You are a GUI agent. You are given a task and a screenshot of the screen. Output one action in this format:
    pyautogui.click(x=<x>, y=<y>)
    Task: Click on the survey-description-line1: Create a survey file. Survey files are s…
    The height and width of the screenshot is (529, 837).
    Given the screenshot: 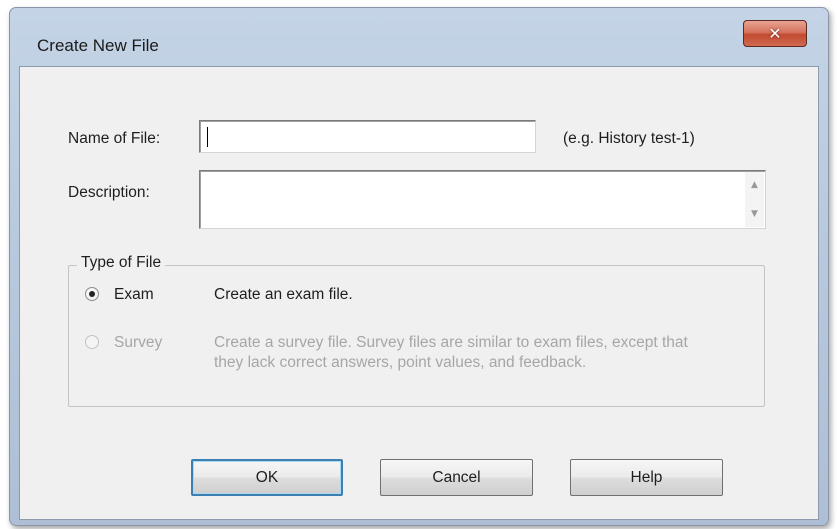 What is the action you would take?
    pyautogui.click(x=451, y=342)
    